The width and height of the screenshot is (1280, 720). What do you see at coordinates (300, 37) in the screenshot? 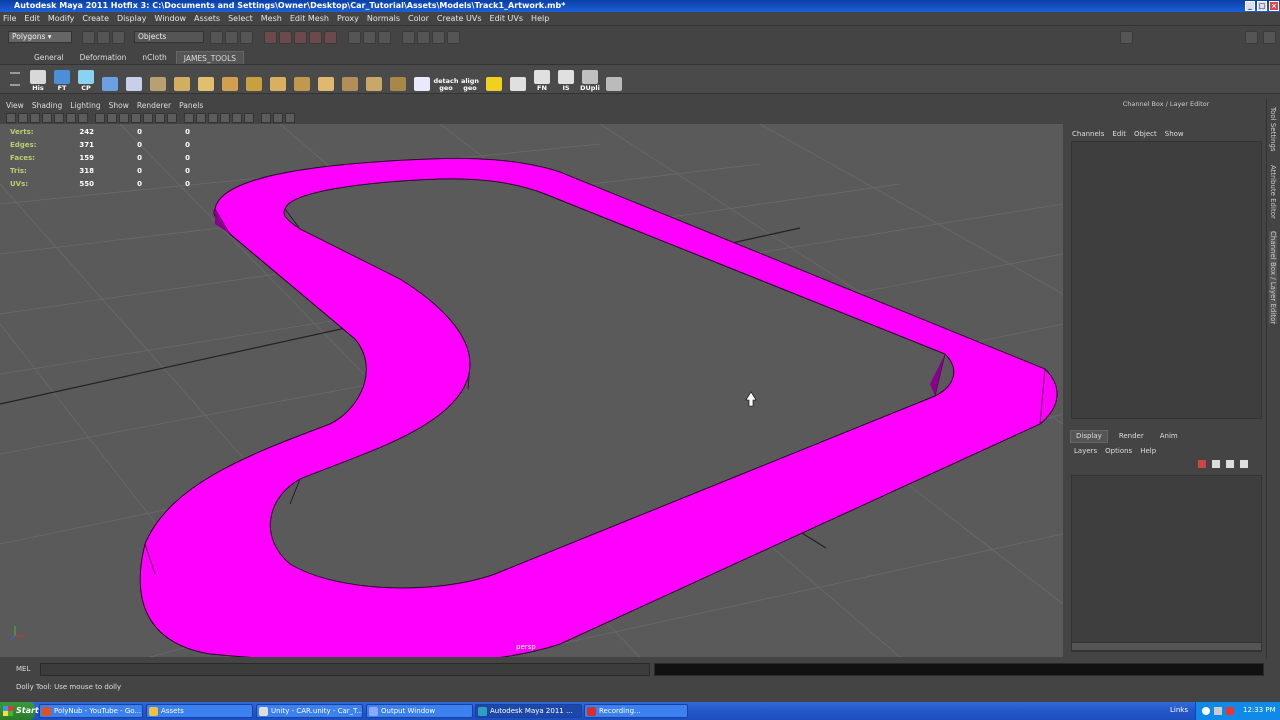
I see `snap-point-icon` at bounding box center [300, 37].